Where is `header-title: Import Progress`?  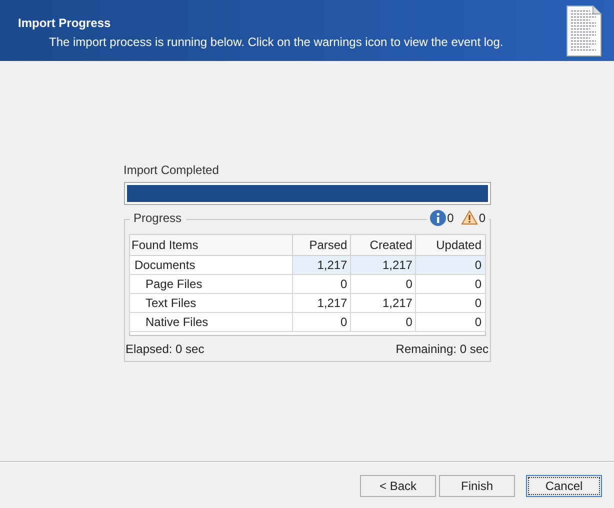
header-title: Import Progress is located at coordinates (65, 23).